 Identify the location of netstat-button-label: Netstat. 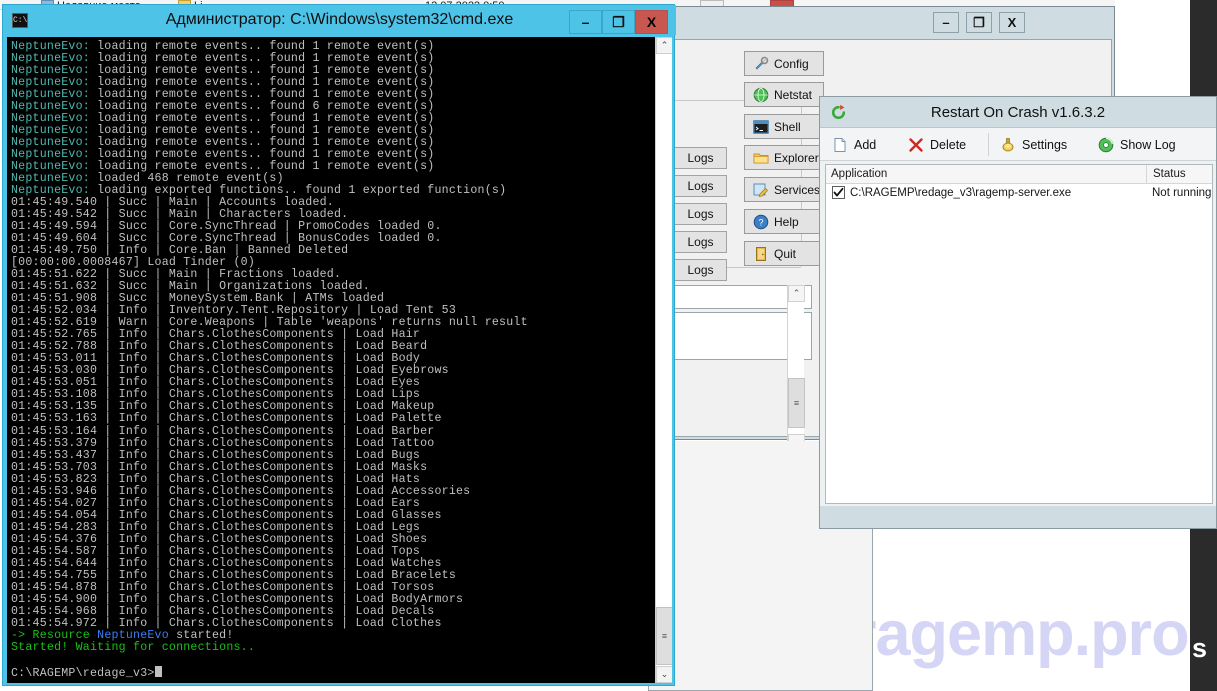
(793, 94).